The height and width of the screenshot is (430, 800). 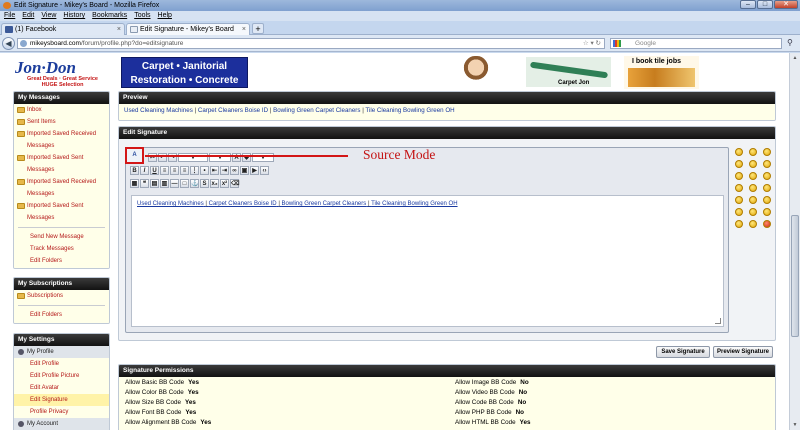 What do you see at coordinates (61, 388) in the screenshot?
I see `edit-avatar-link: Edit Avatar` at bounding box center [61, 388].